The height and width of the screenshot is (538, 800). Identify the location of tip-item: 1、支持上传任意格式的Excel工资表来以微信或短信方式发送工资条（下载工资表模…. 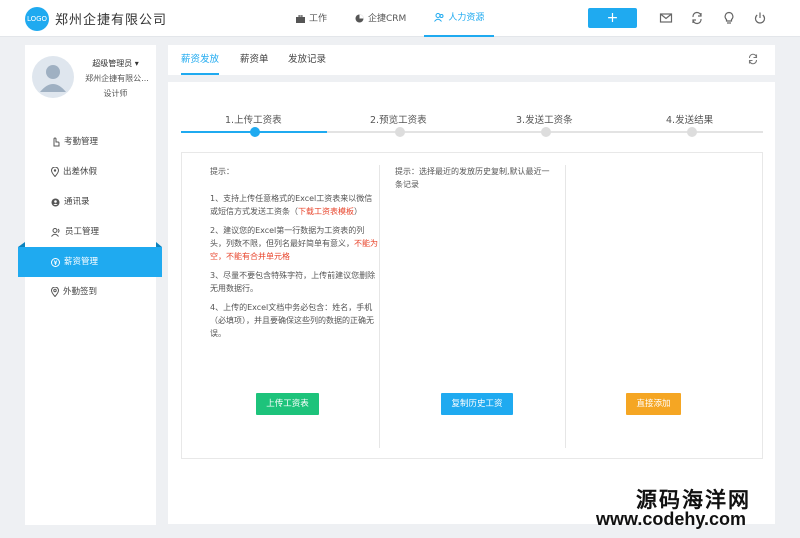
(294, 205).